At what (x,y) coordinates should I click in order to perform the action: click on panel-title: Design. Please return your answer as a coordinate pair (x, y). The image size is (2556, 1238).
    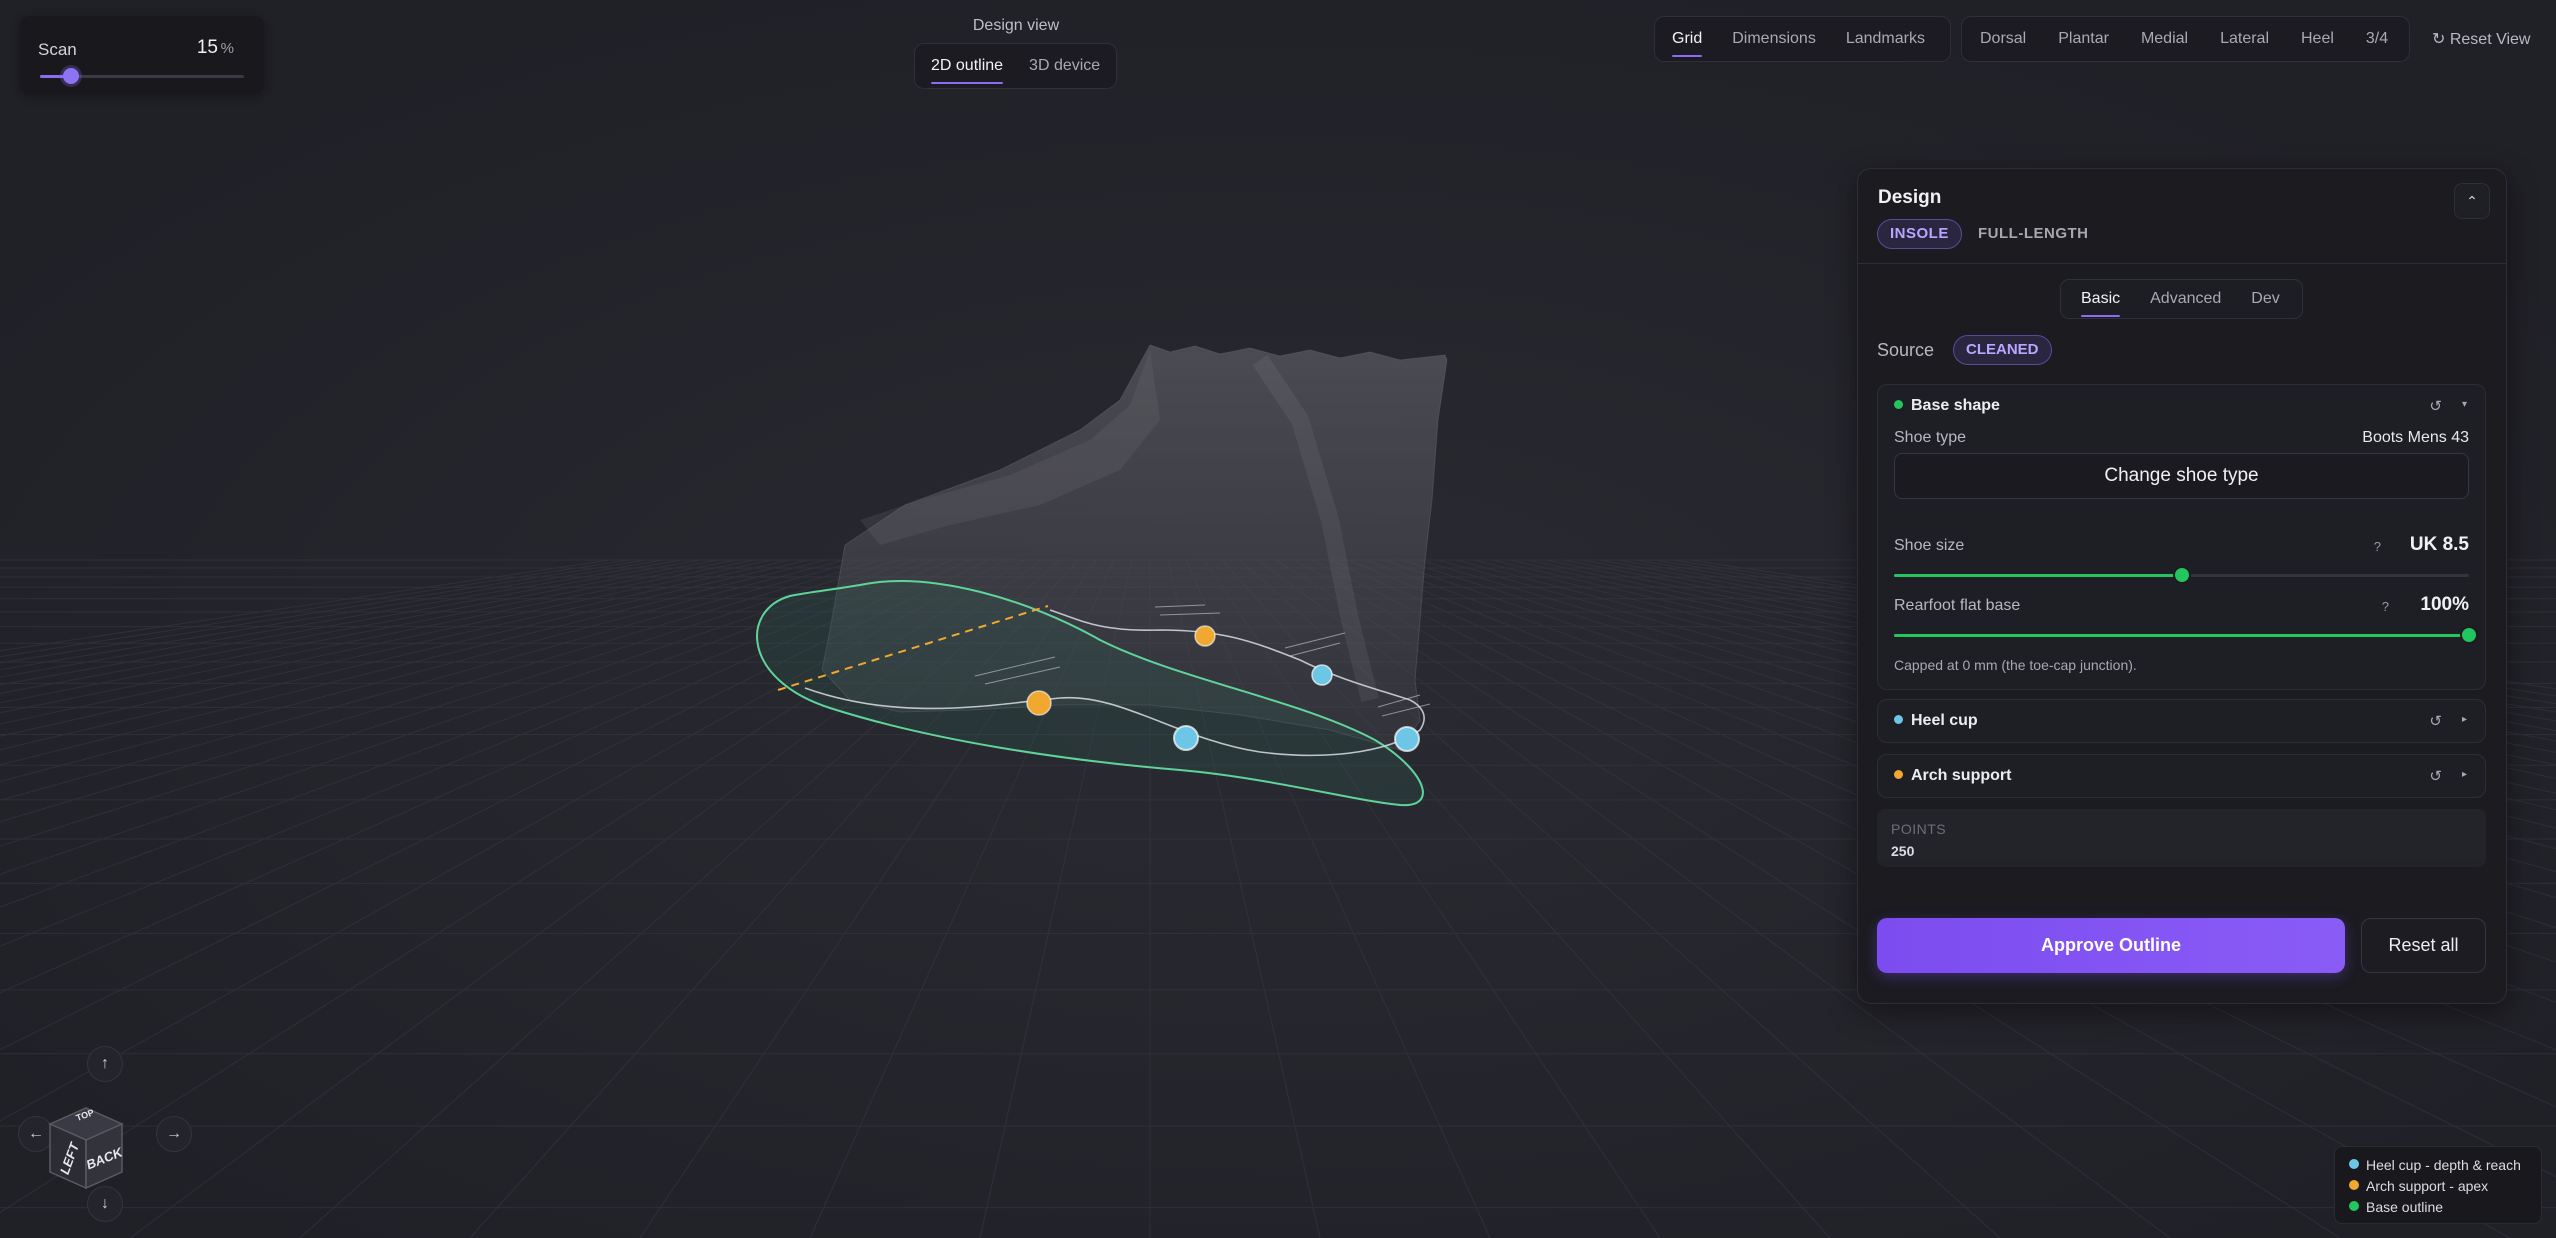
    Looking at the image, I should click on (1910, 197).